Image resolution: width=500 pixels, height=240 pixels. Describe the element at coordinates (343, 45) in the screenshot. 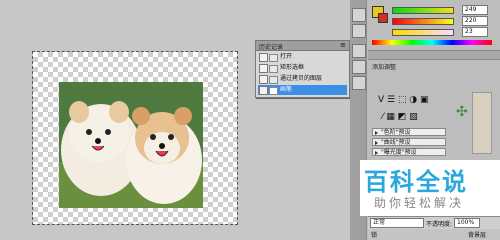

I see `panel-menu-icon: ≡` at that location.